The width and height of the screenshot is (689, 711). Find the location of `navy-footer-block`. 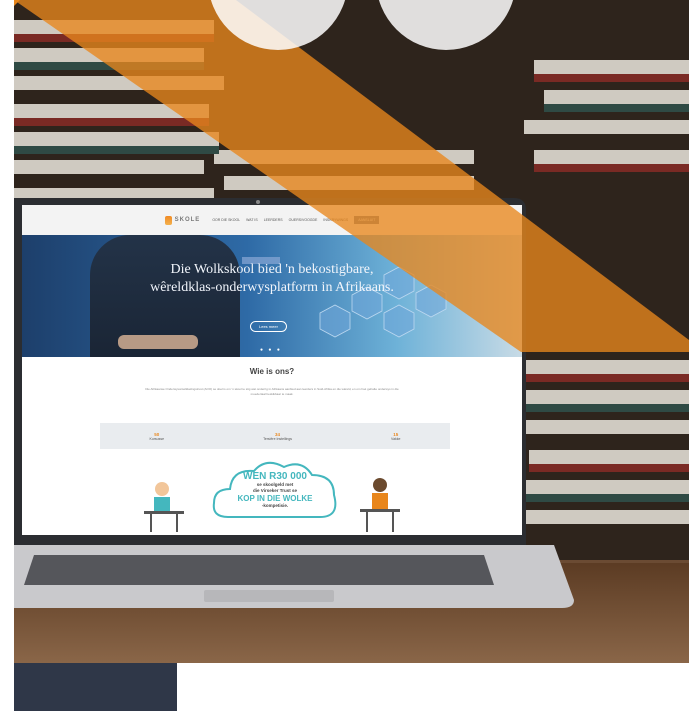

navy-footer-block is located at coordinates (95, 687).